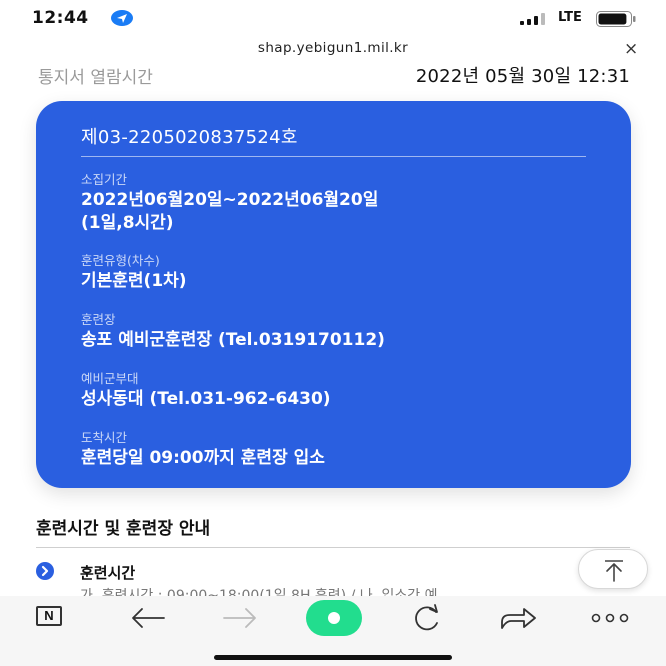  I want to click on back-arrow-icon, so click(148, 618).